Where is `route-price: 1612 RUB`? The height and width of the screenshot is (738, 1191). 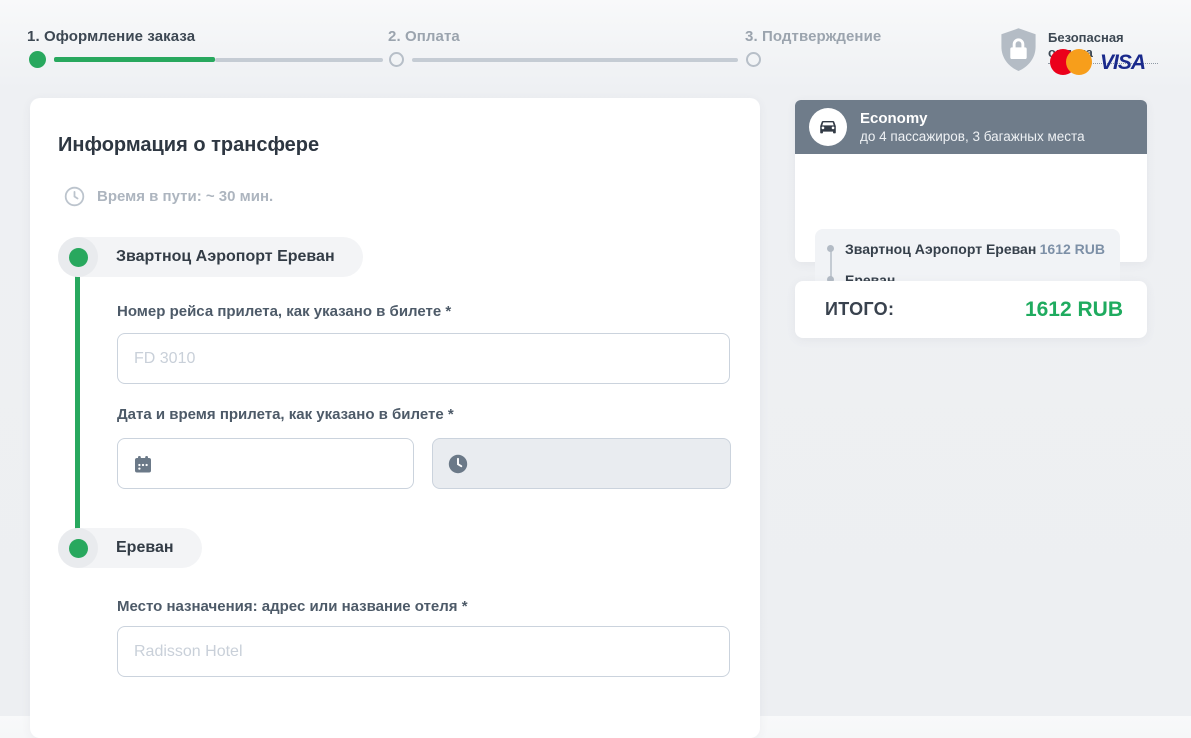
route-price: 1612 RUB is located at coordinates (1072, 249).